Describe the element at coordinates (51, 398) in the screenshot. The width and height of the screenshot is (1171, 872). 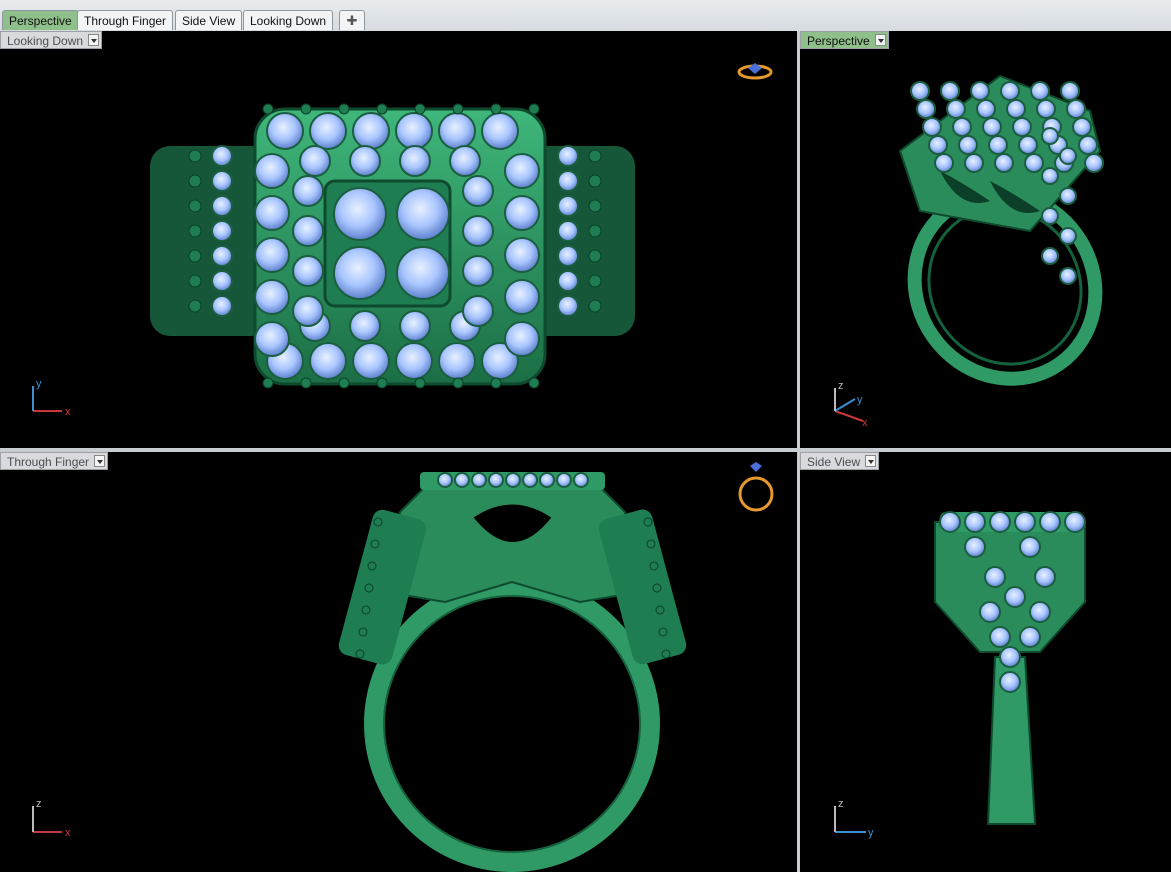
I see `axis-indicator: y x` at that location.